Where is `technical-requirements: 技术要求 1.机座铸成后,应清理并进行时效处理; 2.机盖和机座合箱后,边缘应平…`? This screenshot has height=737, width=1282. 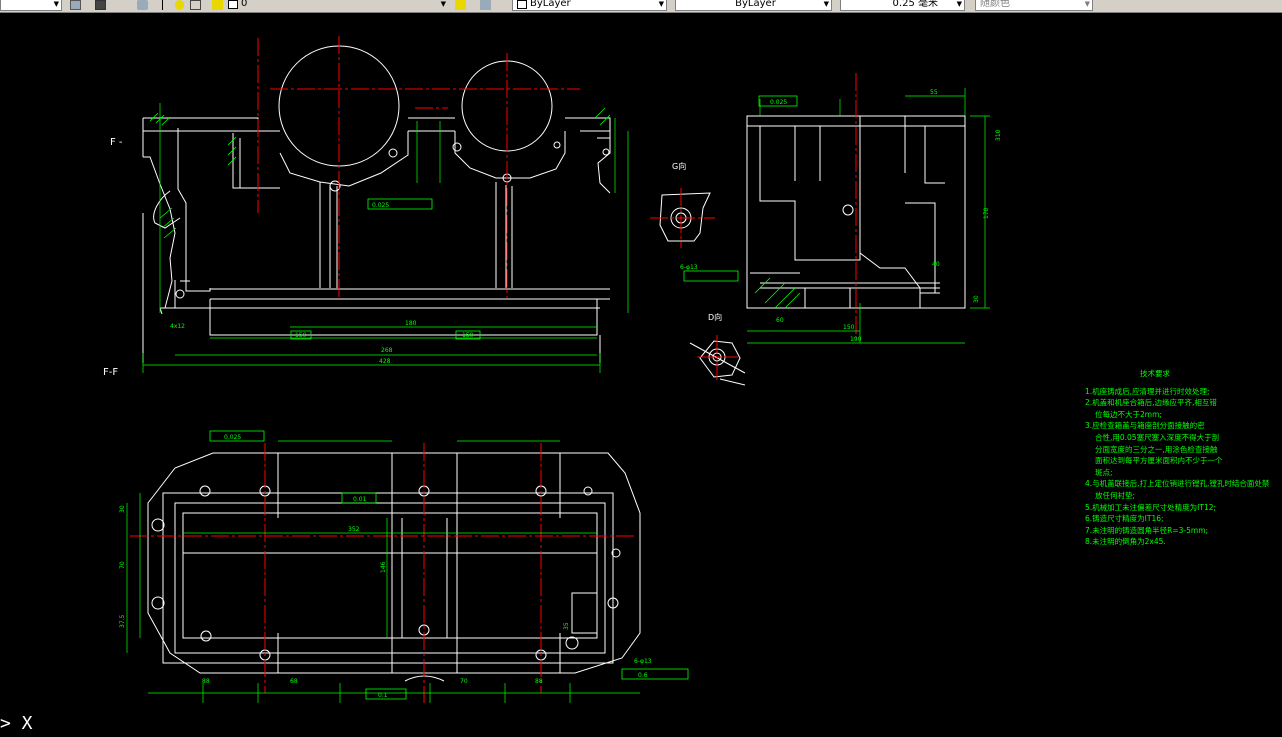 technical-requirements: 技术要求 1.机座铸成后,应清理并进行时效处理; 2.机盖和机座合箱后,边缘应平… is located at coordinates (1180, 458).